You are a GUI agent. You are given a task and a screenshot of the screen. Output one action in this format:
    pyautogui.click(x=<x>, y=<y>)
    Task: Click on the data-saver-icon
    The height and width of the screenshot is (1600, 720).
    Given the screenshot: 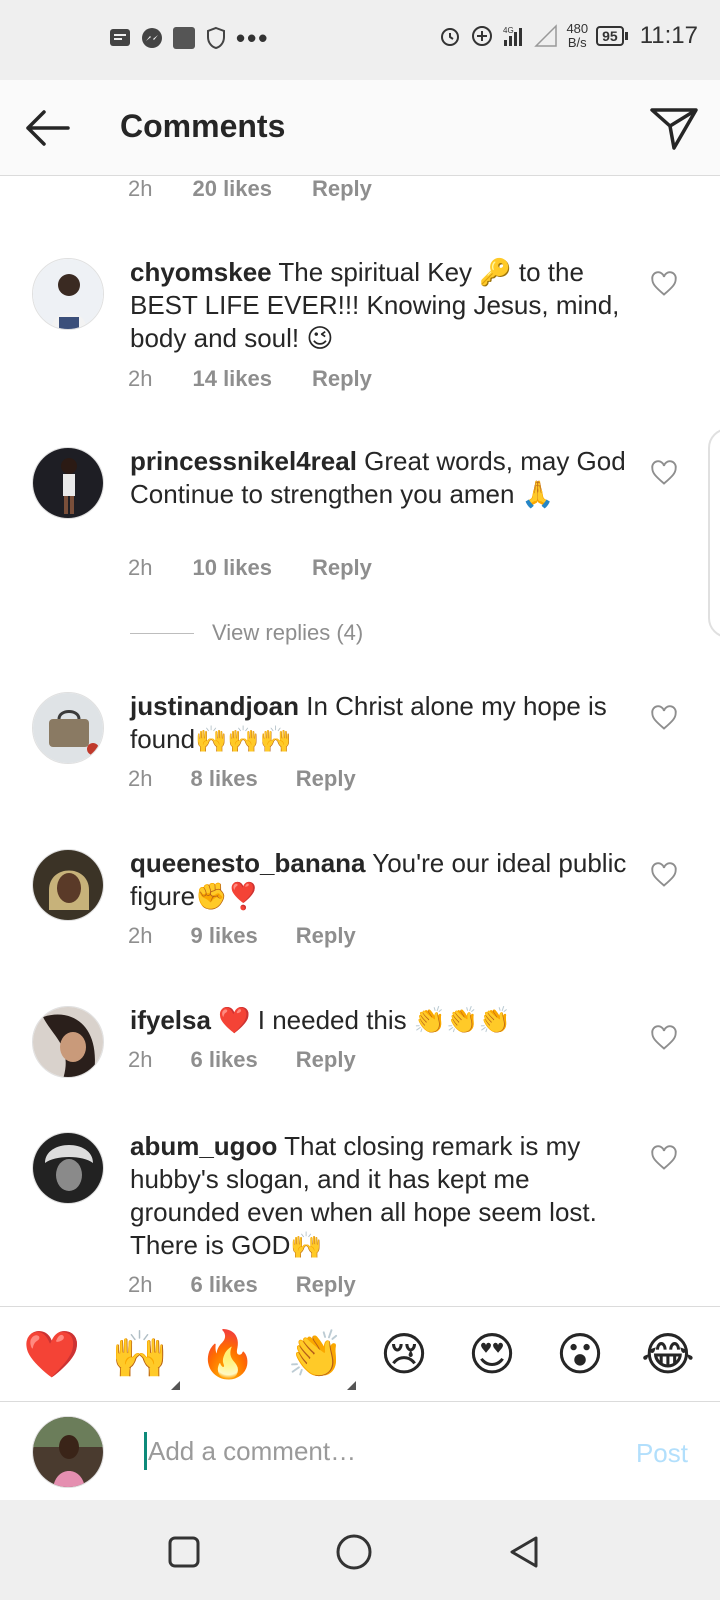 What is the action you would take?
    pyautogui.click(x=482, y=36)
    